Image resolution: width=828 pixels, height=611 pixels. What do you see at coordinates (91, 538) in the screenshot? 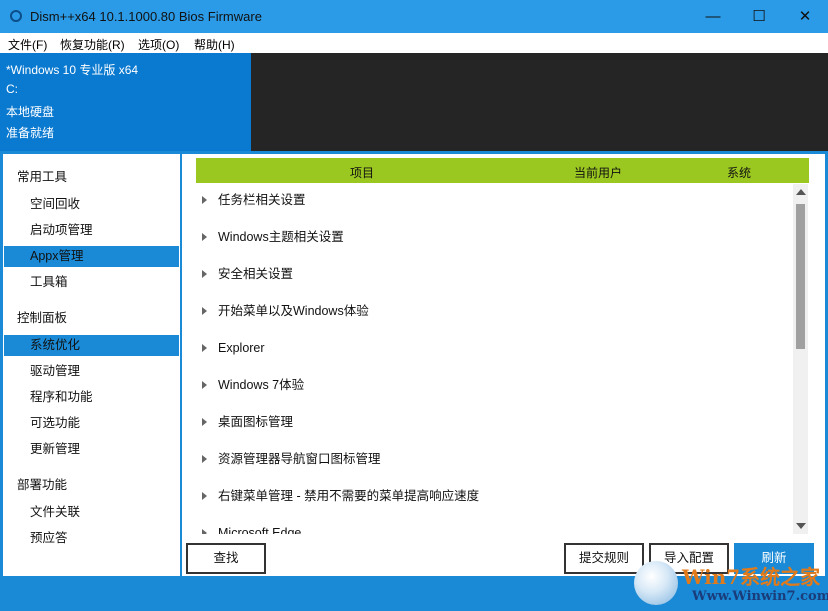
I see `sidebar-item-answer-file: 预应答` at bounding box center [91, 538].